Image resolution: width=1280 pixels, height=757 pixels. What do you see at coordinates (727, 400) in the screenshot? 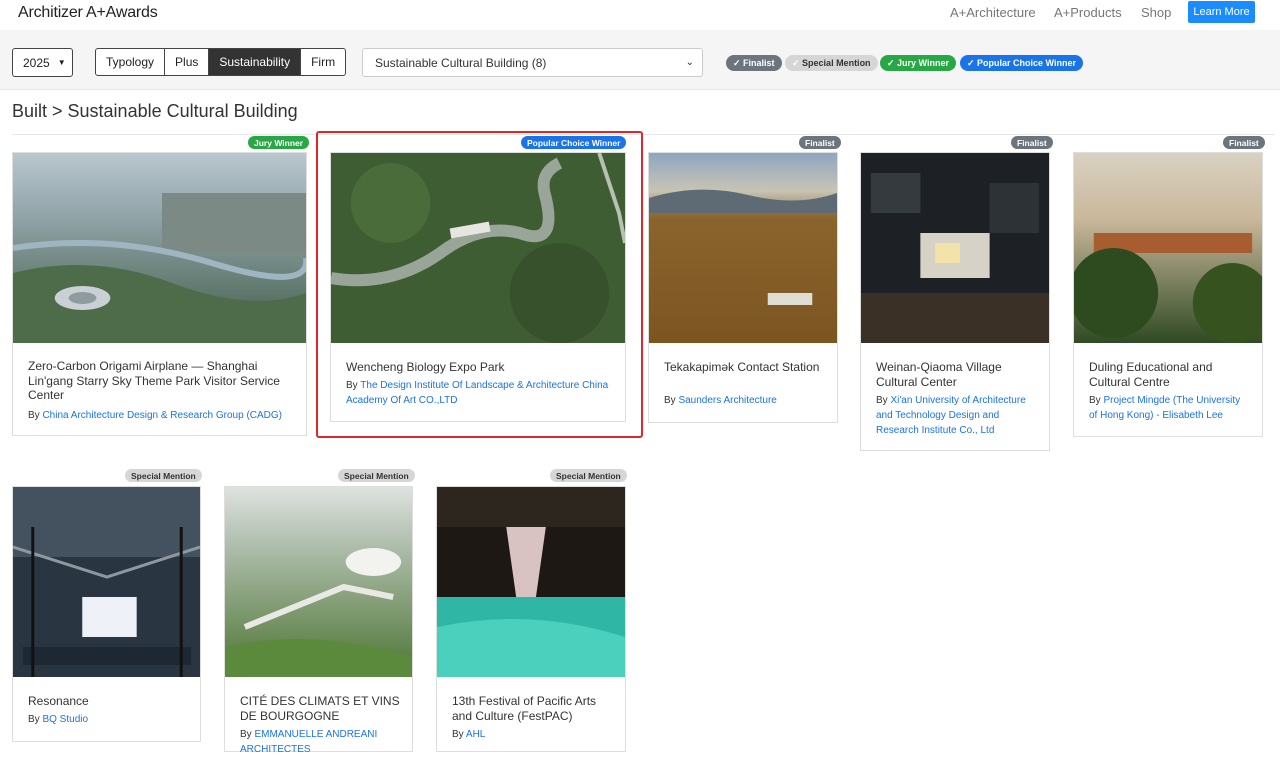
I see `firm-link: Saunders Architecture` at bounding box center [727, 400].